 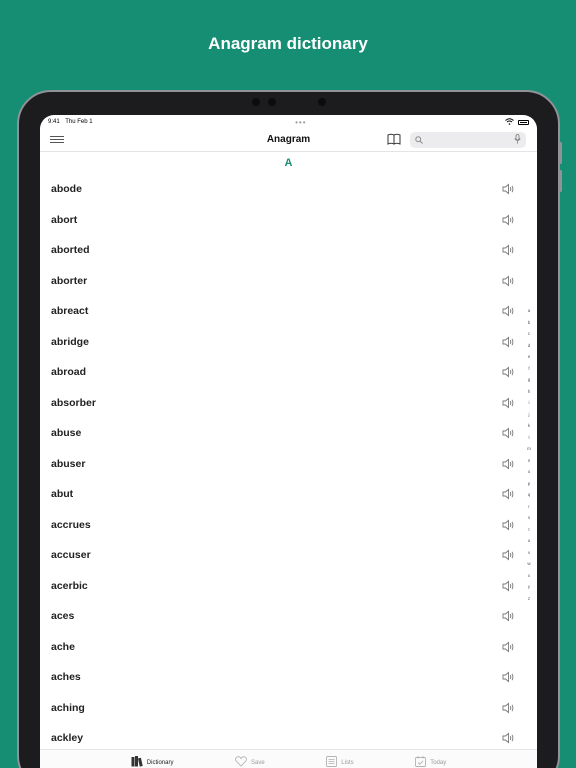 I want to click on list-item: aching, so click(x=288, y=708).